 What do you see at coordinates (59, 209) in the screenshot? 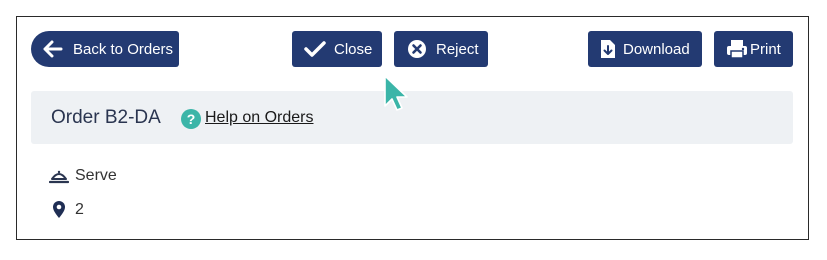
I see `map-pin-icon` at bounding box center [59, 209].